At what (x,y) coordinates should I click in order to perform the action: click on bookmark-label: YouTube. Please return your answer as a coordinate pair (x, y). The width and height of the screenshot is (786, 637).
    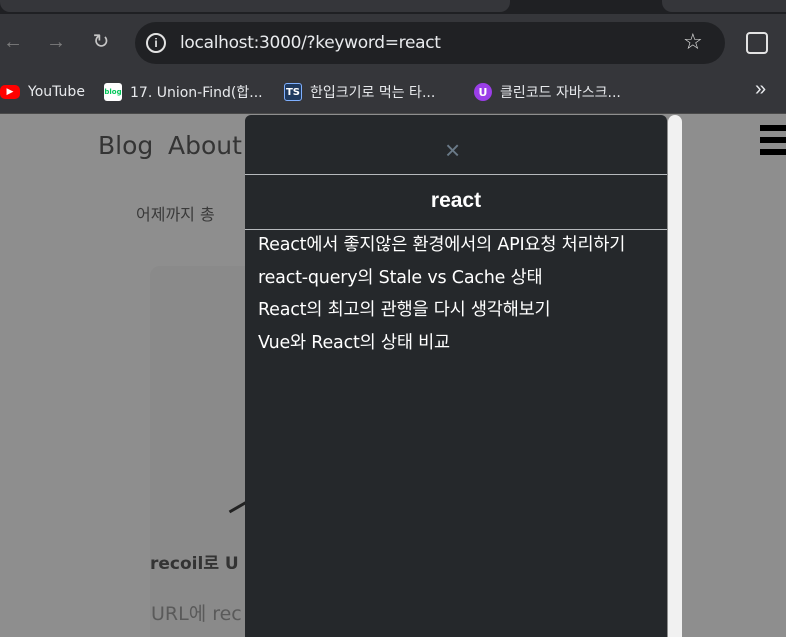
    Looking at the image, I should click on (56, 92).